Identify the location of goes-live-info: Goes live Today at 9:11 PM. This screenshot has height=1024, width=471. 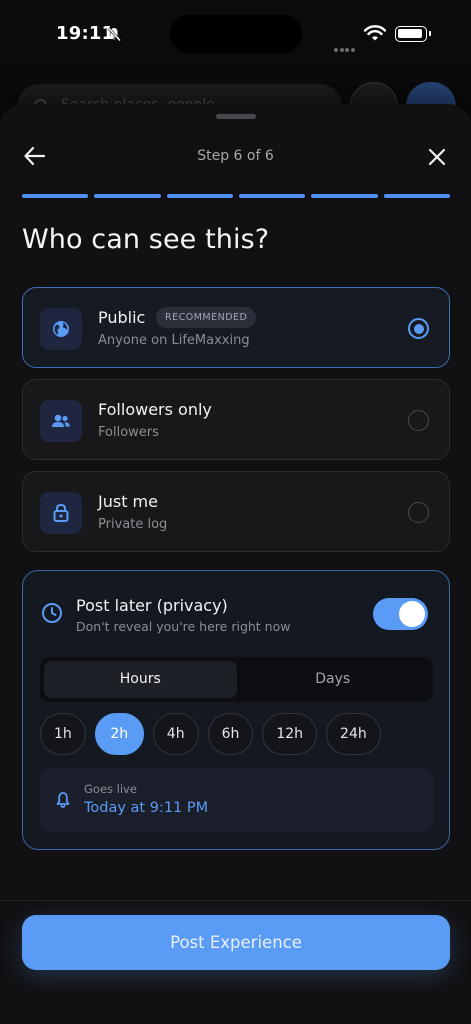
(236, 800).